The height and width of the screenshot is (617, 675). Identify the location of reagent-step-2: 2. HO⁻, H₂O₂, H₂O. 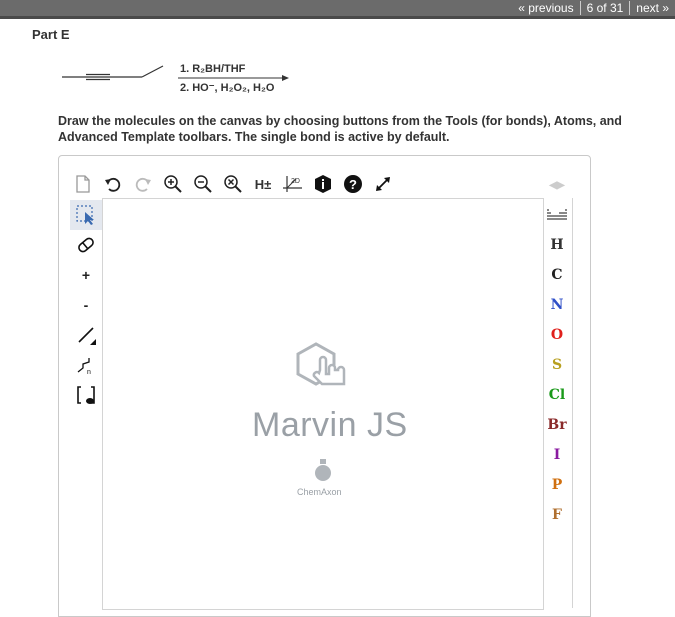
(227, 88).